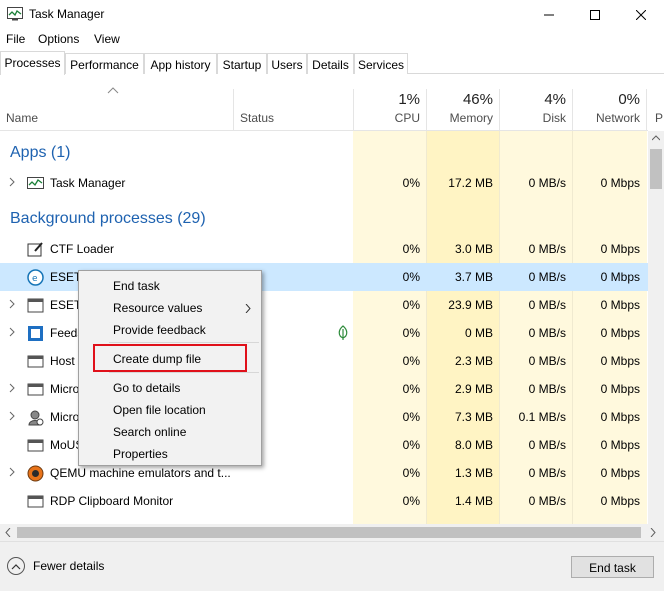 This screenshot has height=591, width=664. I want to click on tab-users: Users, so click(287, 63).